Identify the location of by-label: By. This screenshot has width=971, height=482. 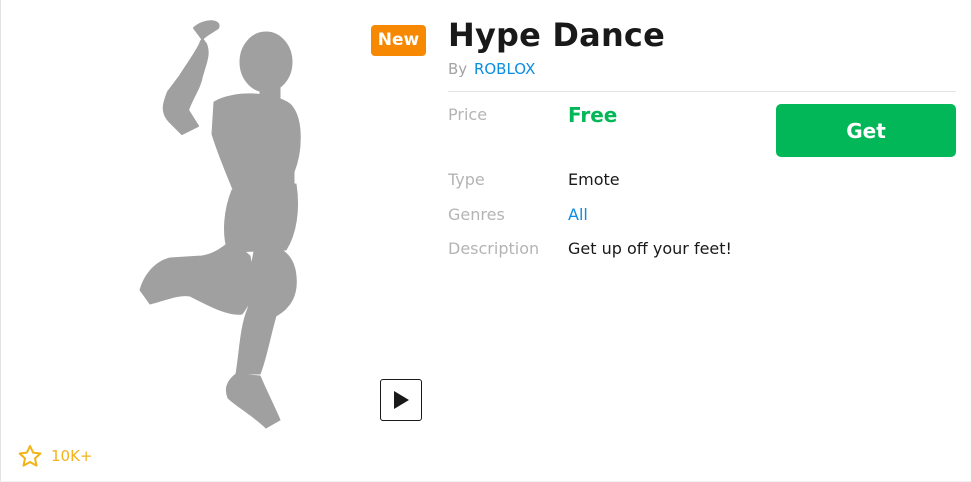
(458, 69).